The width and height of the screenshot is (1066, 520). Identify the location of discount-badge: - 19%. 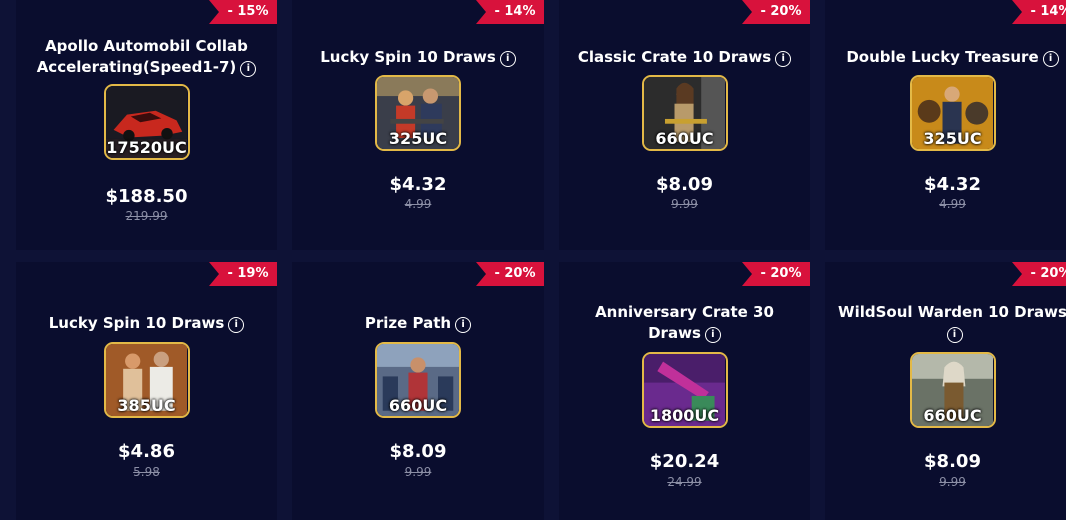
(243, 274).